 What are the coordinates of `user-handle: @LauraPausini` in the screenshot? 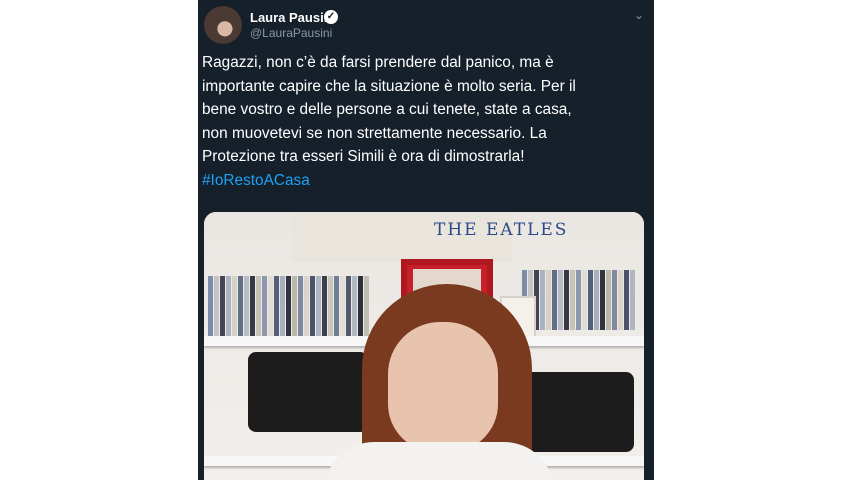 It's located at (291, 33).